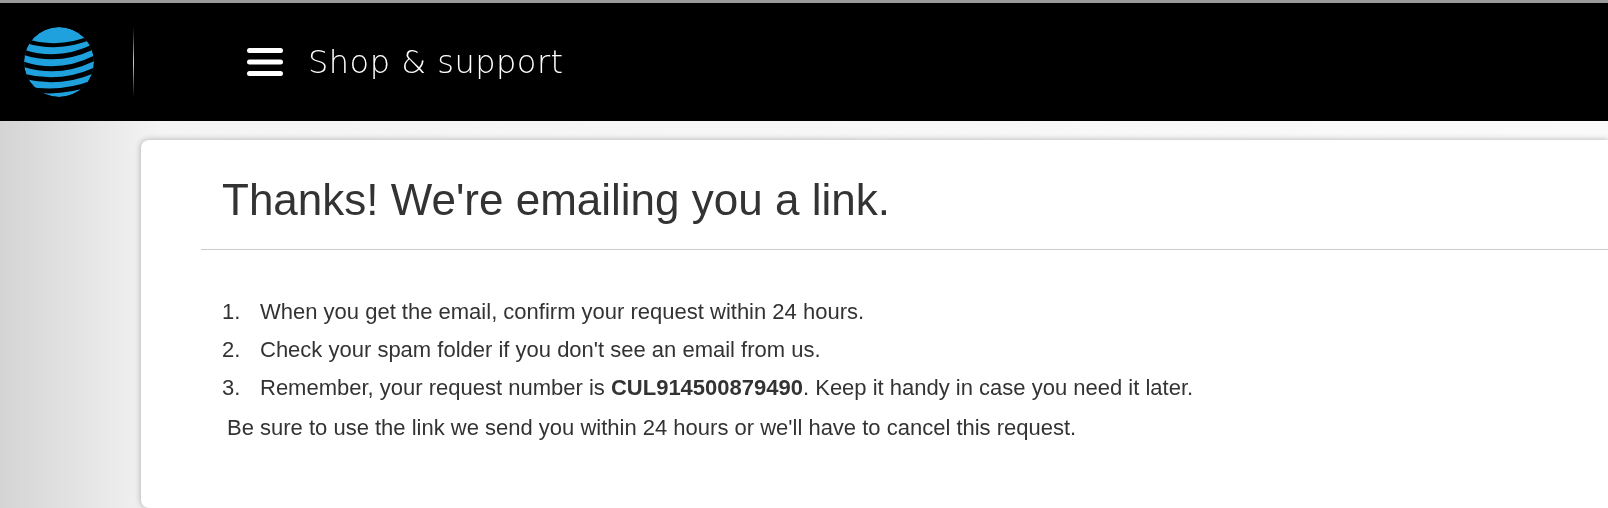 This screenshot has width=1608, height=508. I want to click on step-text: Remember, your request number is CUL914500879490. Keep it handy in case you need it later., so click(727, 388).